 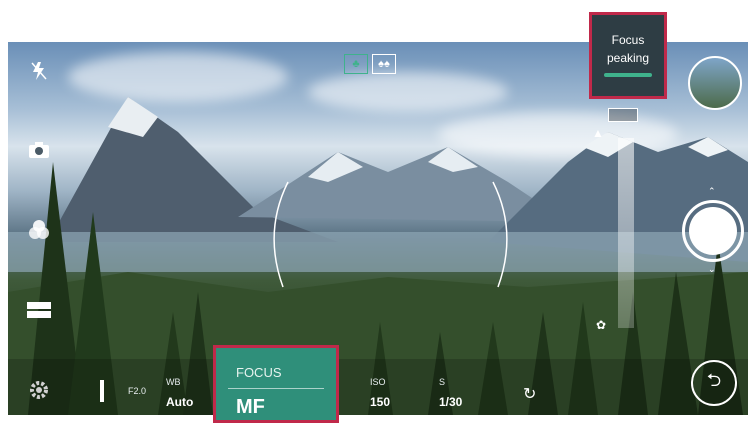 What do you see at coordinates (529, 394) in the screenshot?
I see `reset-icon: ↻` at bounding box center [529, 394].